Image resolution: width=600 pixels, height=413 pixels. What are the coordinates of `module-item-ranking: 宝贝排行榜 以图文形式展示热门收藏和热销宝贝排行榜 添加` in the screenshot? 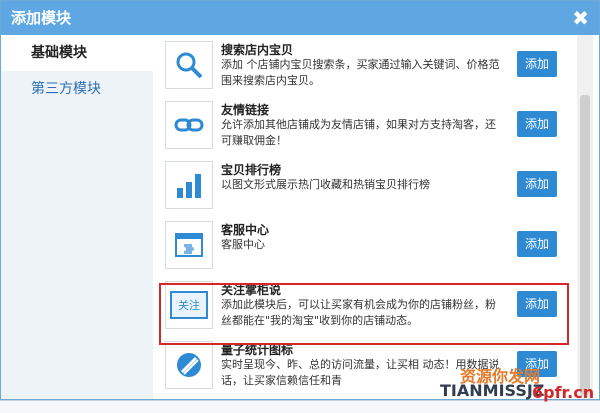 It's located at (365, 188).